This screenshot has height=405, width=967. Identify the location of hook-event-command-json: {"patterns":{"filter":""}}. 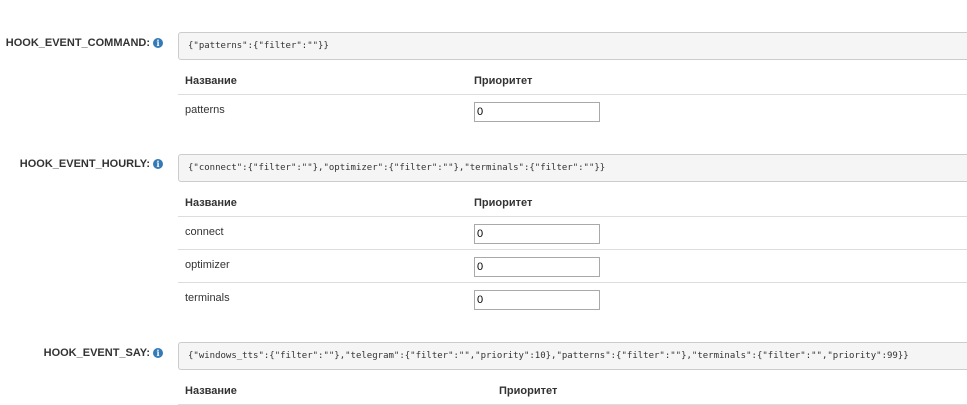
(572, 46).